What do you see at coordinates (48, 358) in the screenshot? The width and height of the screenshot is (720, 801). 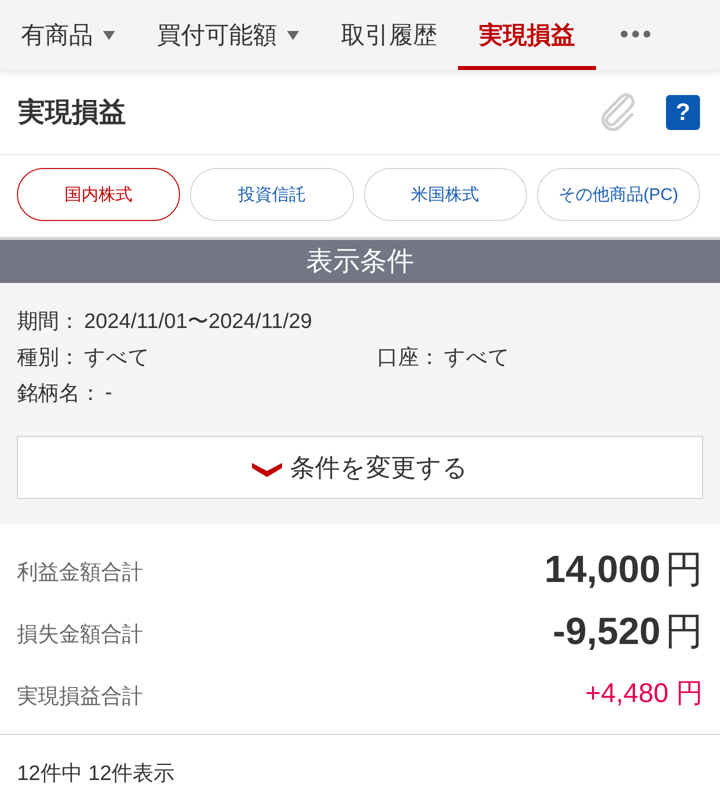 I see `condition-label: 種別：` at bounding box center [48, 358].